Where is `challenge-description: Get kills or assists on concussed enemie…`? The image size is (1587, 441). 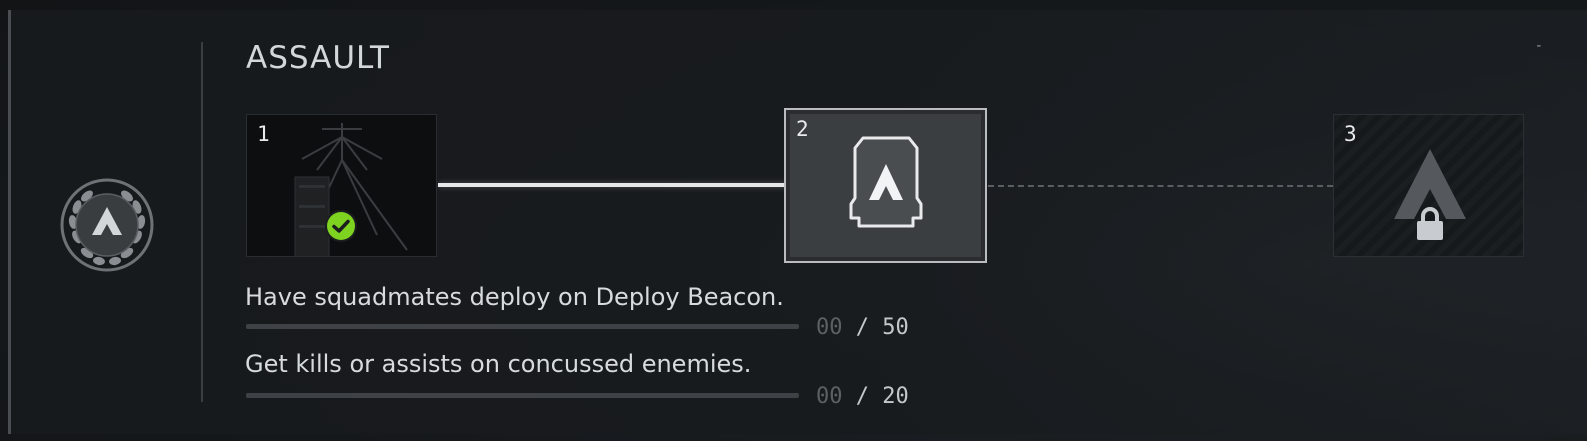
challenge-description: Get kills or assists on concussed enemie… is located at coordinates (498, 364).